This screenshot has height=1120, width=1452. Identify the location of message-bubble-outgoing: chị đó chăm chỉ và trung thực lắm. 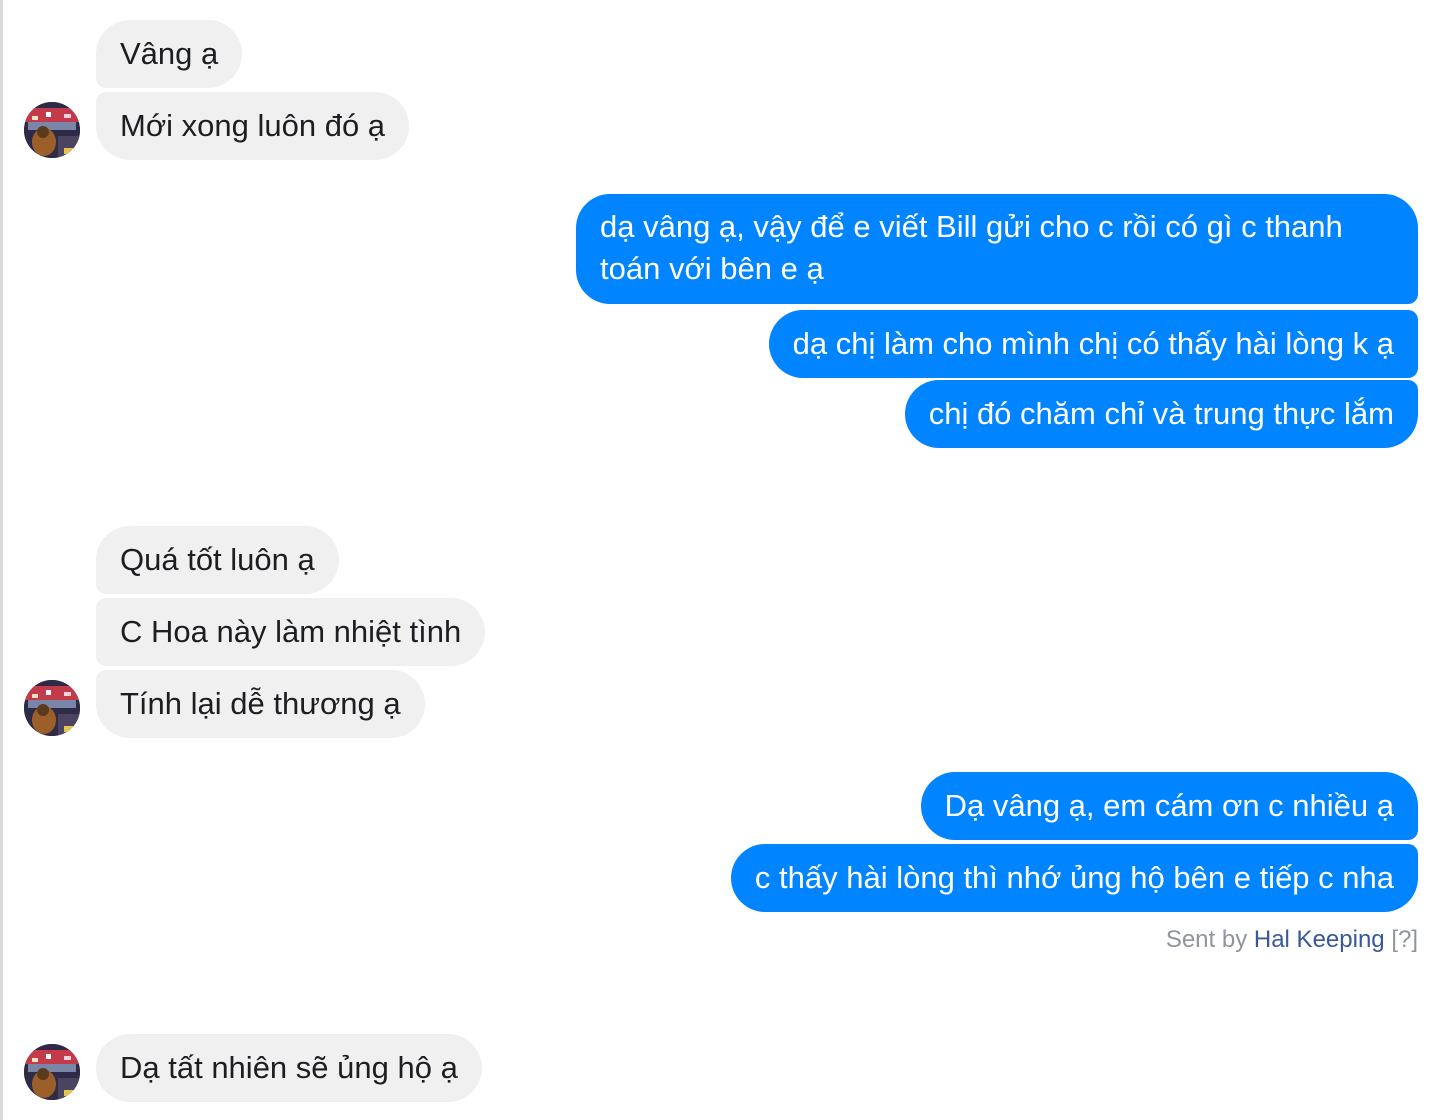
(1161, 414).